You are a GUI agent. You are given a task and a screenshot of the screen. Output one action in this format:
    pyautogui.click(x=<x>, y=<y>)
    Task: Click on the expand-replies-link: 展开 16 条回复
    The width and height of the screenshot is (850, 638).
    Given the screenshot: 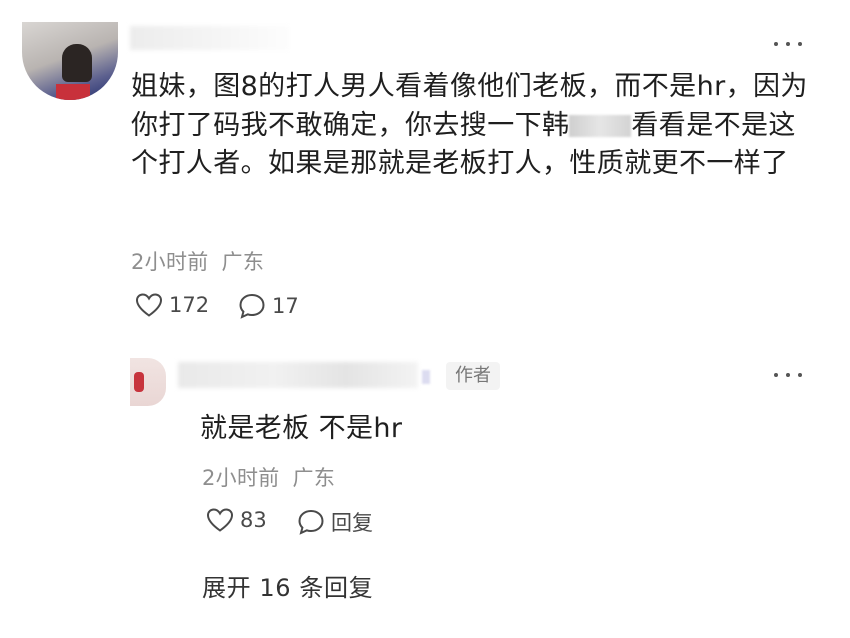 What is the action you would take?
    pyautogui.click(x=287, y=585)
    